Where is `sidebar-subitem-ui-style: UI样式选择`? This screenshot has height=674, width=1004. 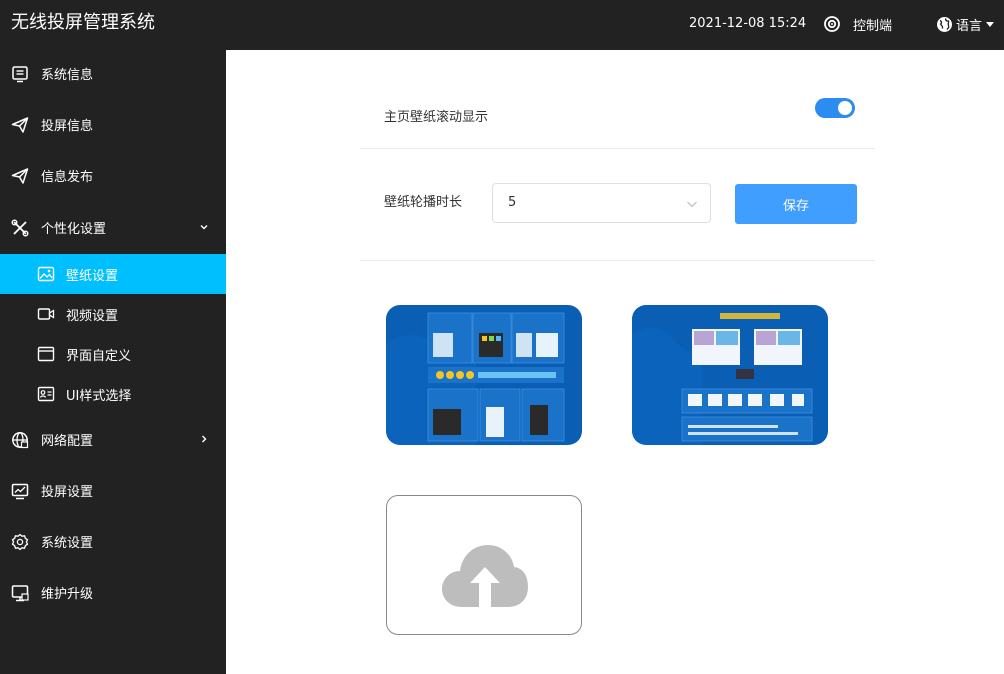
sidebar-subitem-ui-style: UI样式选择 is located at coordinates (113, 394).